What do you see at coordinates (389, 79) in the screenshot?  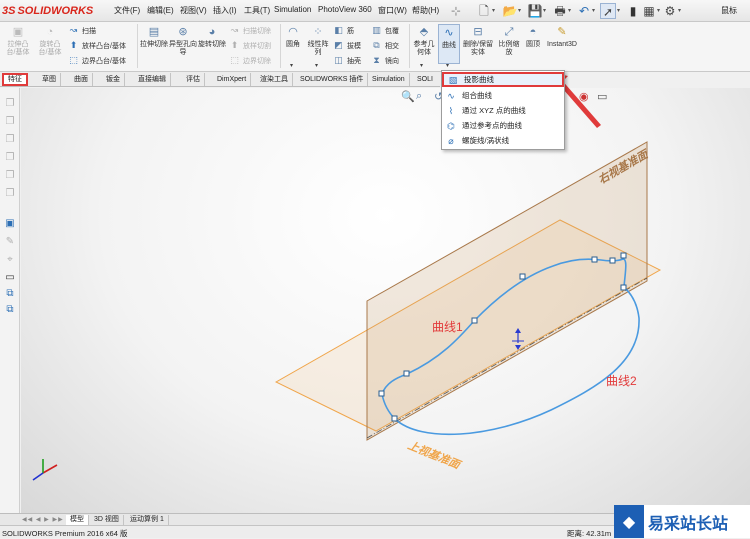 I see `tab-simulation: Simulation` at bounding box center [389, 79].